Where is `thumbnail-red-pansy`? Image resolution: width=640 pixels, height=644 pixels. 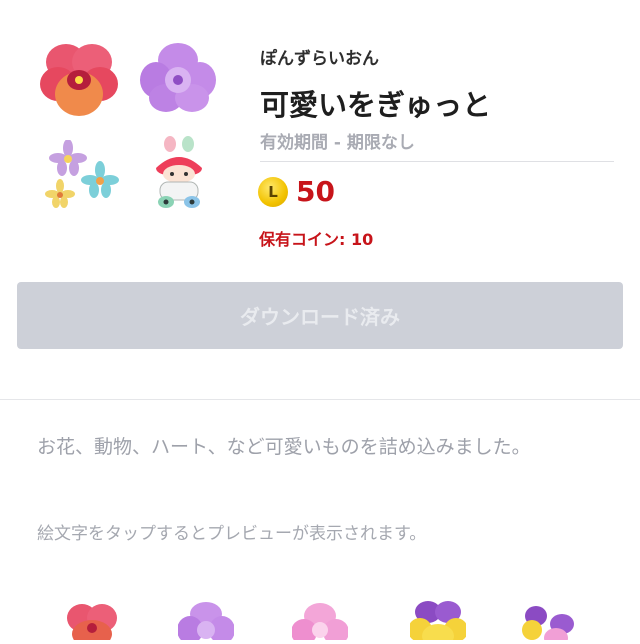 thumbnail-red-pansy is located at coordinates (79, 79).